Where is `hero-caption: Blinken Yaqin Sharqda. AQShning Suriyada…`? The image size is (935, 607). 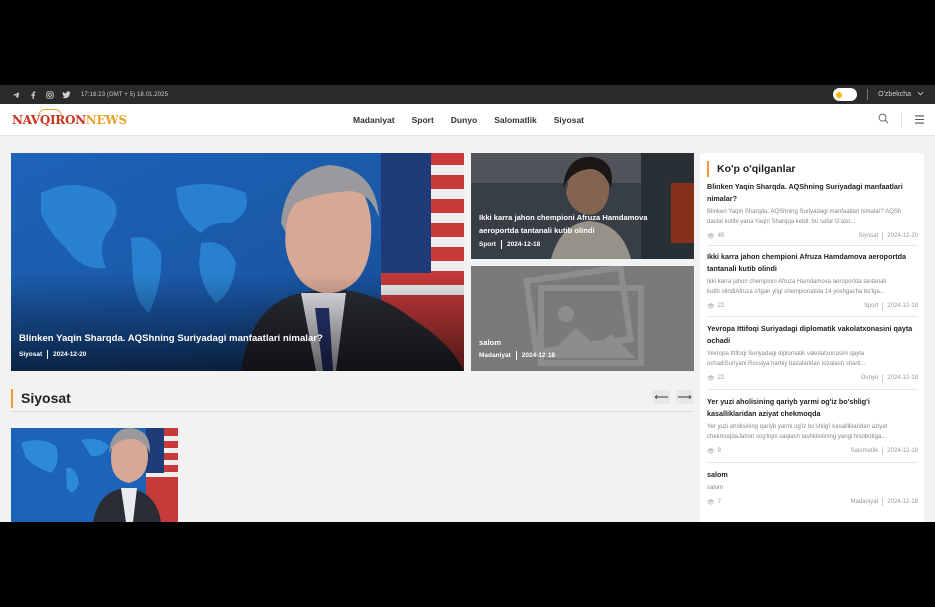
hero-caption: Blinken Yaqin Sharqda. AQShning Suriyada… is located at coordinates (171, 346).